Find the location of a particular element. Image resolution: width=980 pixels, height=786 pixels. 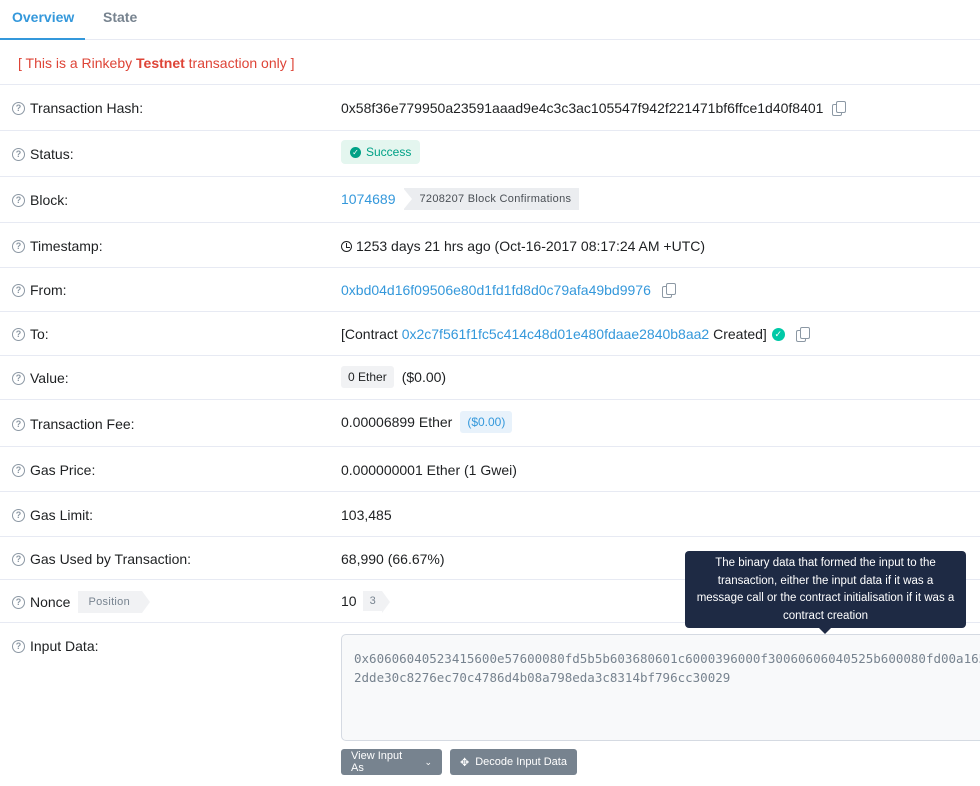

gas-price-label: Gas Price: is located at coordinates (63, 470).